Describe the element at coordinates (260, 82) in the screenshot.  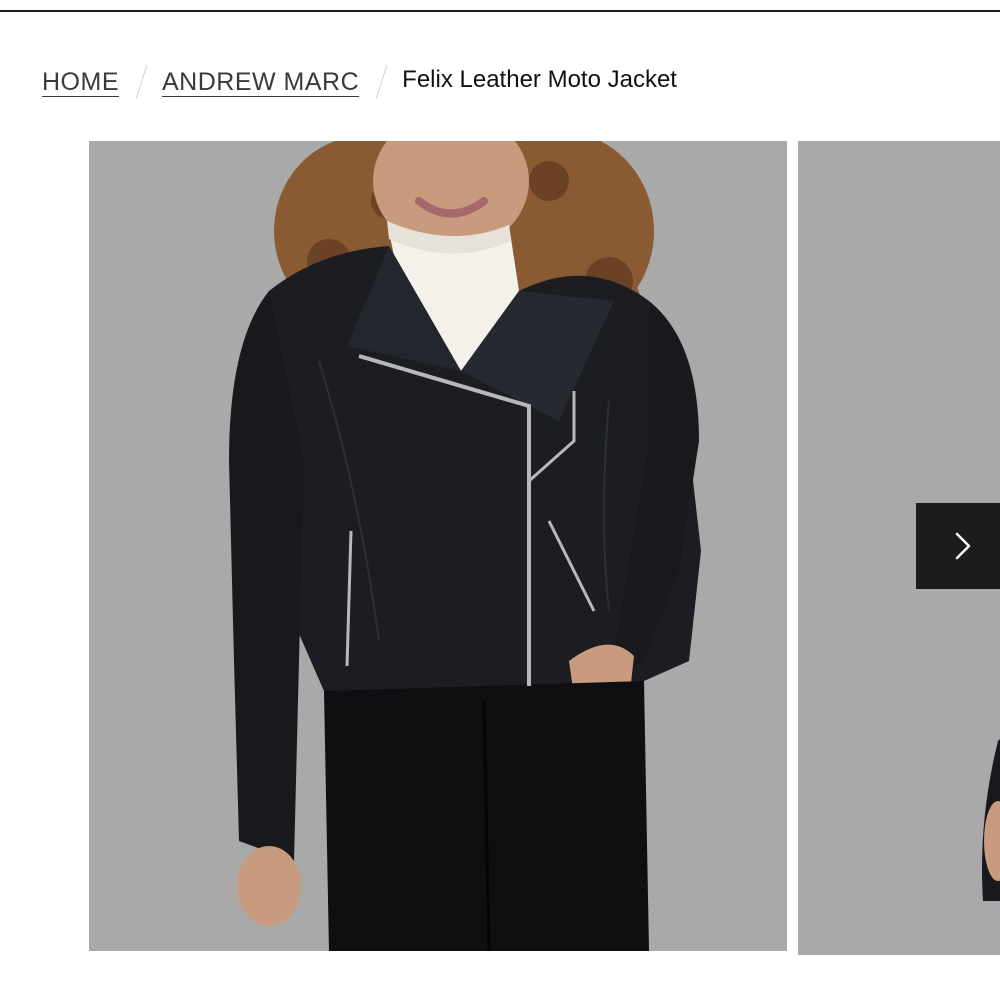
I see `breadcrumb-brand-link: ANDREW MARC` at that location.